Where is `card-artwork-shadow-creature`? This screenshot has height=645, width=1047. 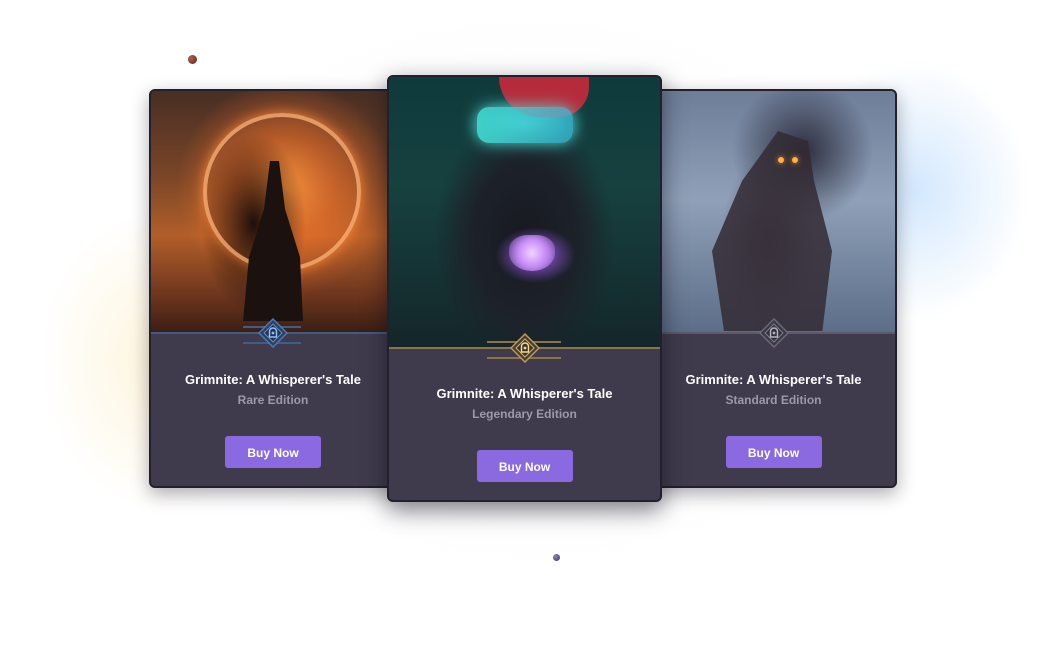 card-artwork-shadow-creature is located at coordinates (773, 211).